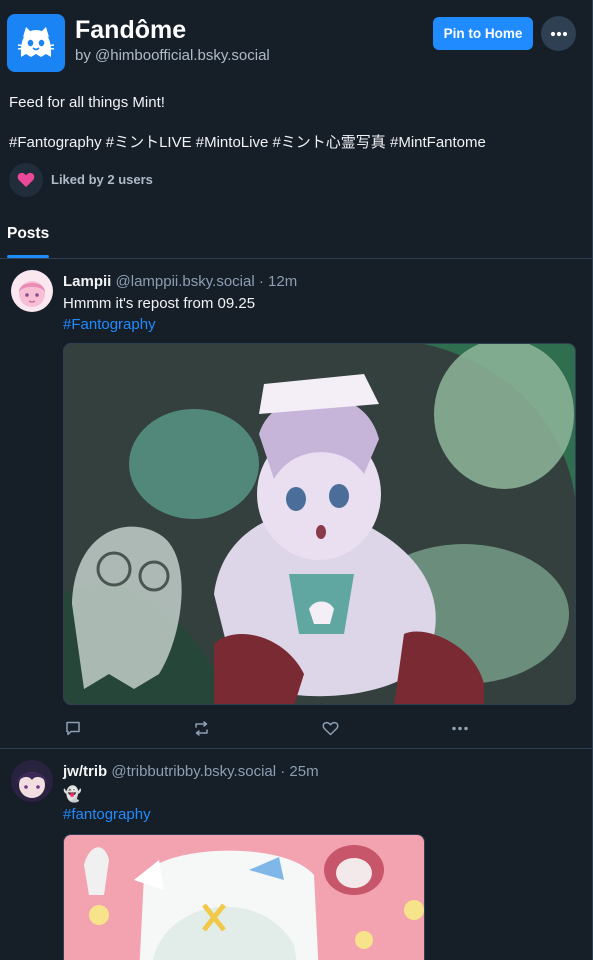 The image size is (593, 960). I want to click on post-text: 👻, so click(72, 794).